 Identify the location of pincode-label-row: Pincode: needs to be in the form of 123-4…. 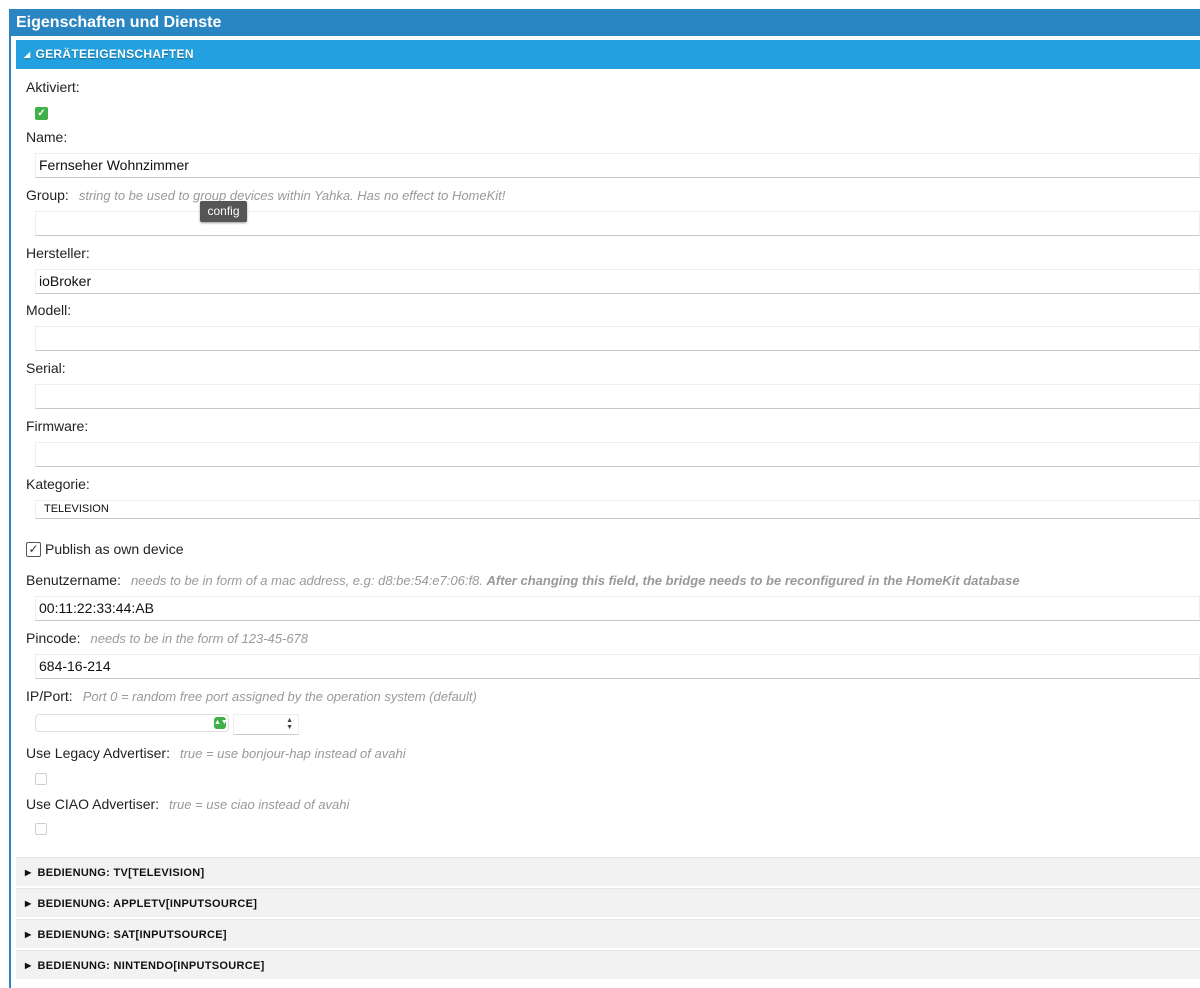
(167, 638).